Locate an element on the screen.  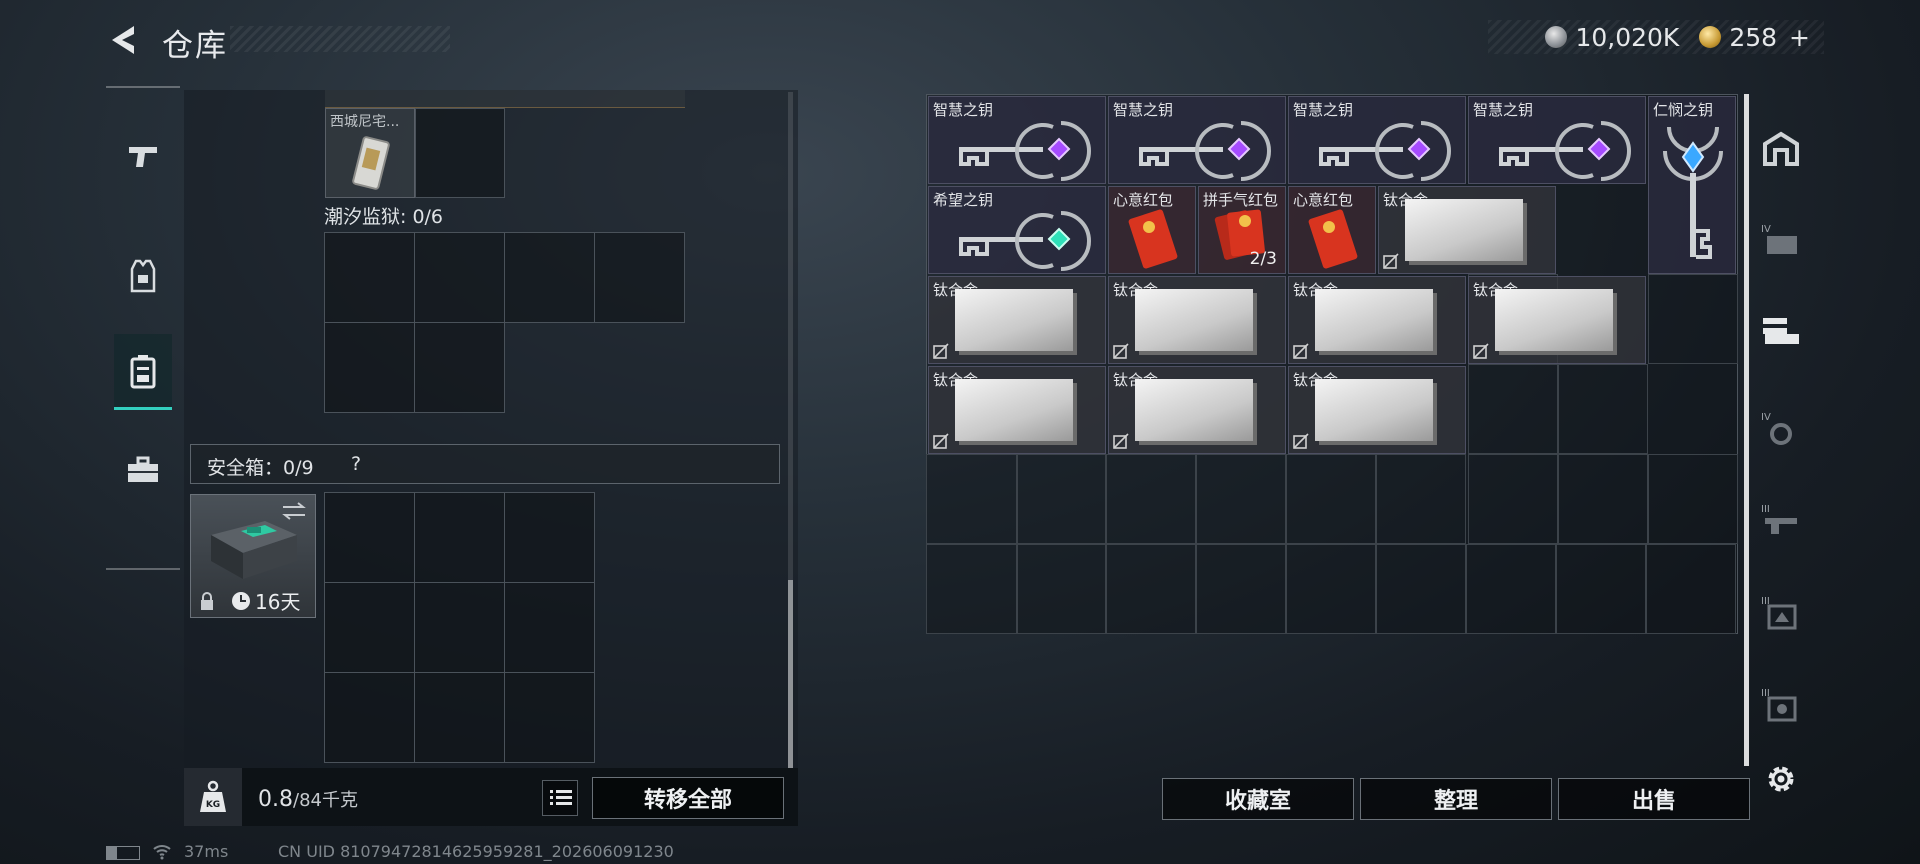
tab-armor is located at coordinates (143, 276).